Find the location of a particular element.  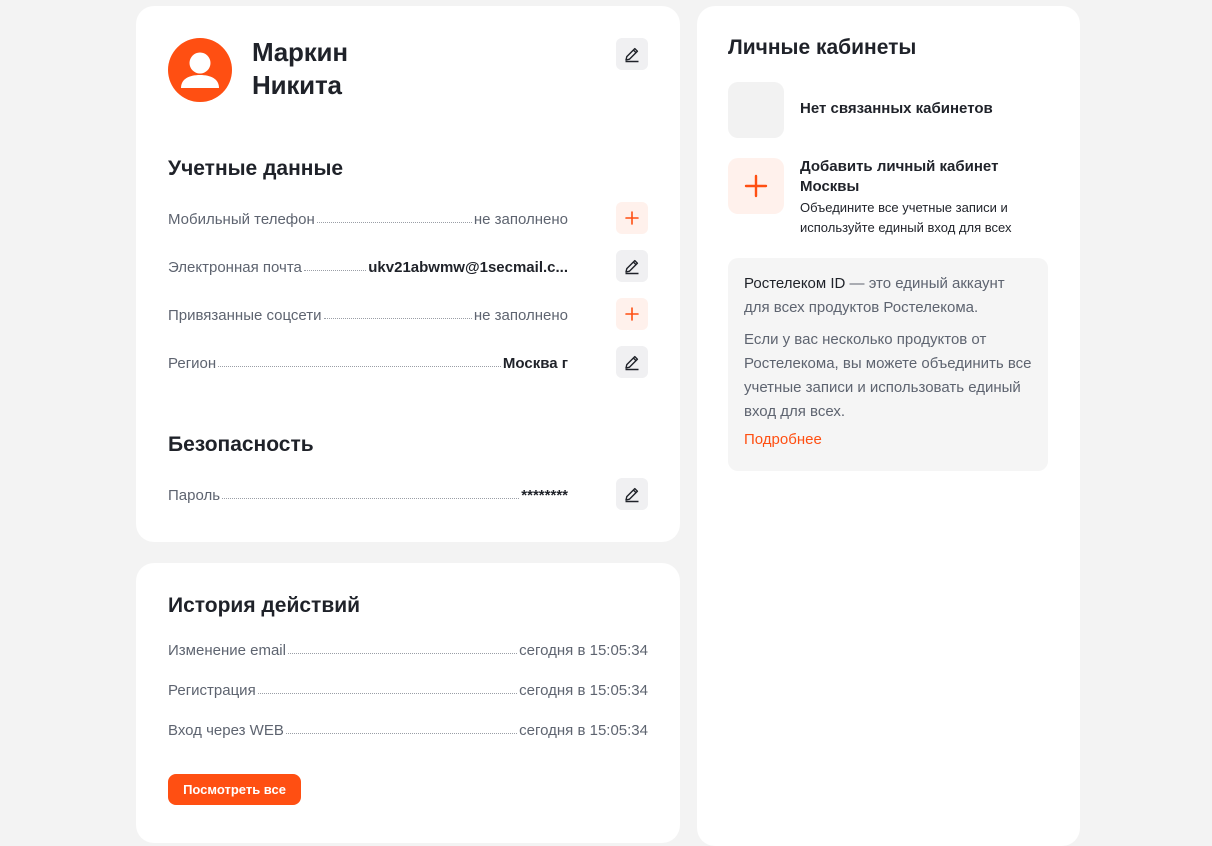

add-socials-button is located at coordinates (632, 314).